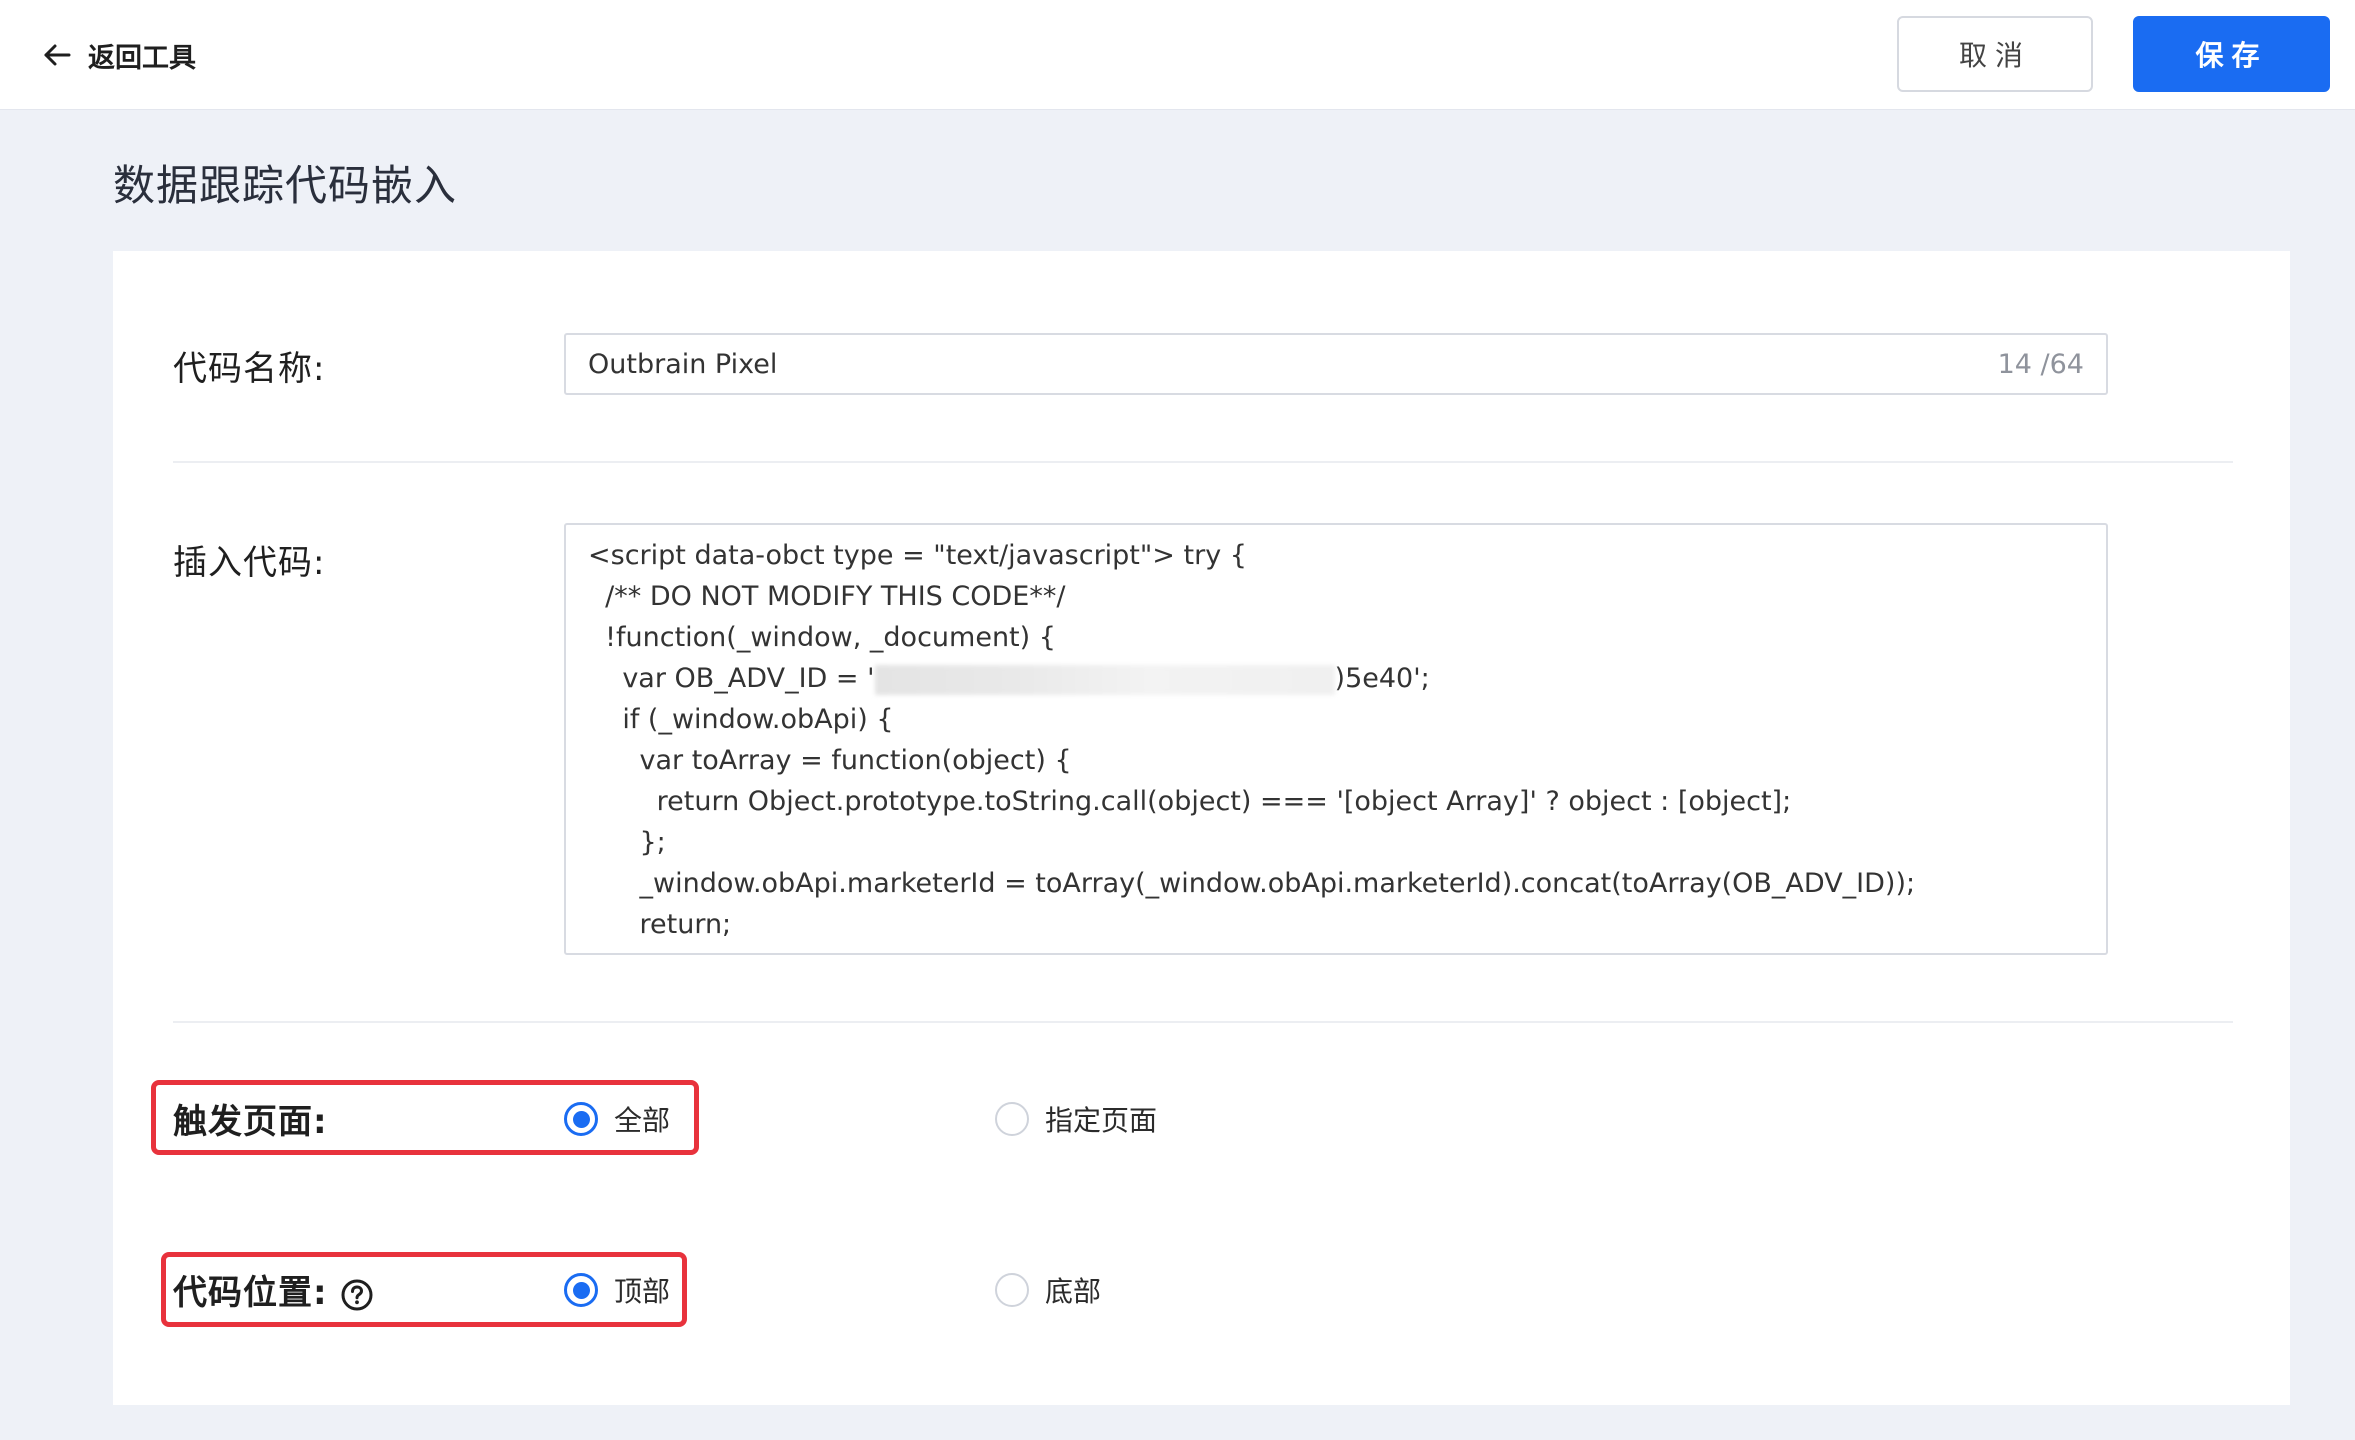 The height and width of the screenshot is (1440, 2355). I want to click on code-name-input: Outbrain Pixel 14 /64, so click(1336, 364).